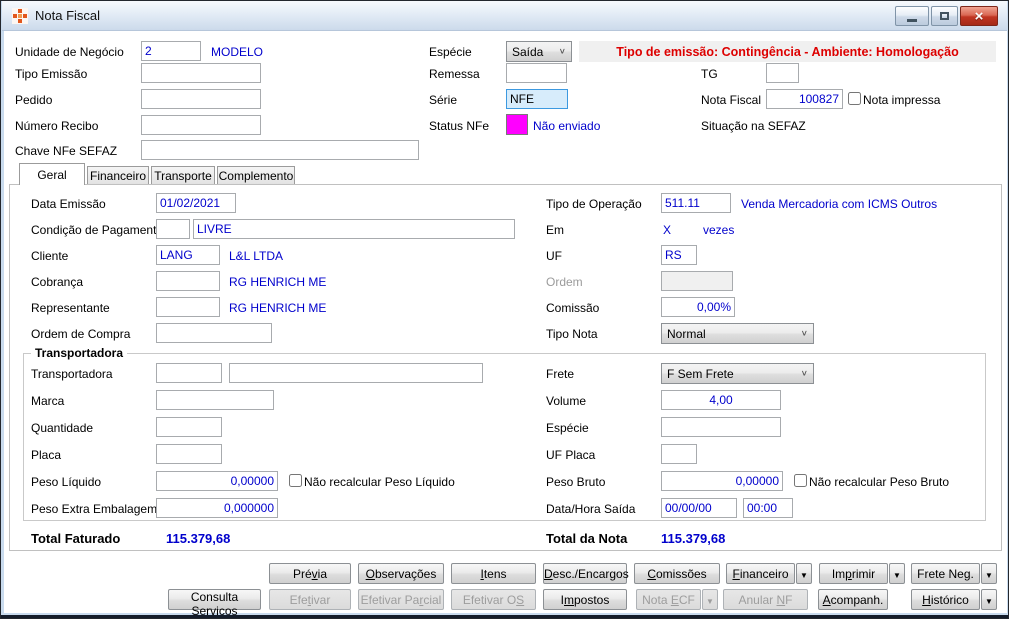  Describe the element at coordinates (217, 481) in the screenshot. I see `peso-liquido-input` at that location.